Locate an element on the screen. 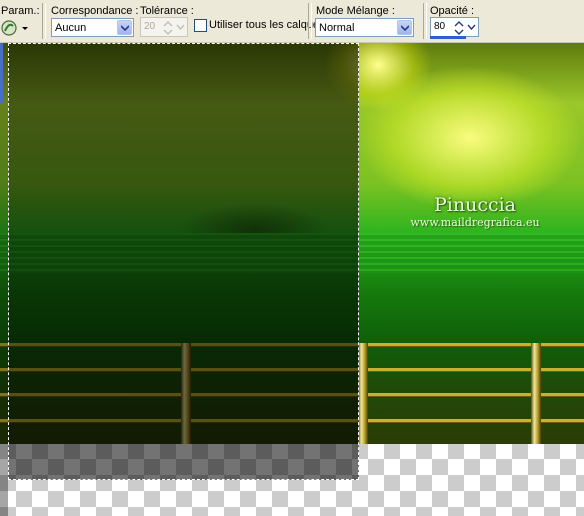 The image size is (584, 516). preset-icon is located at coordinates (9, 30).